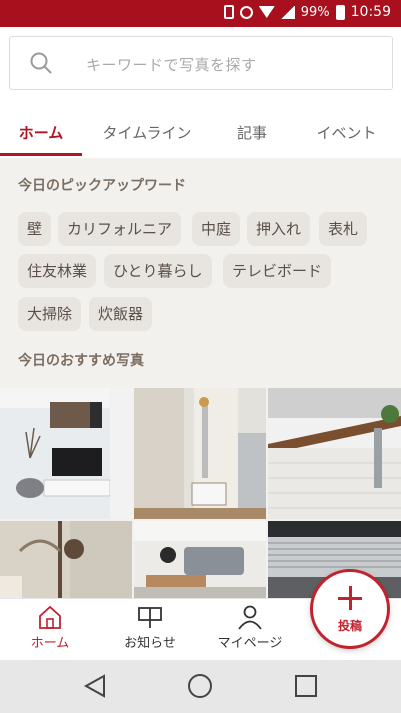 The image size is (401, 713). Describe the element at coordinates (216, 229) in the screenshot. I see `pickup-chip: 中庭` at that location.